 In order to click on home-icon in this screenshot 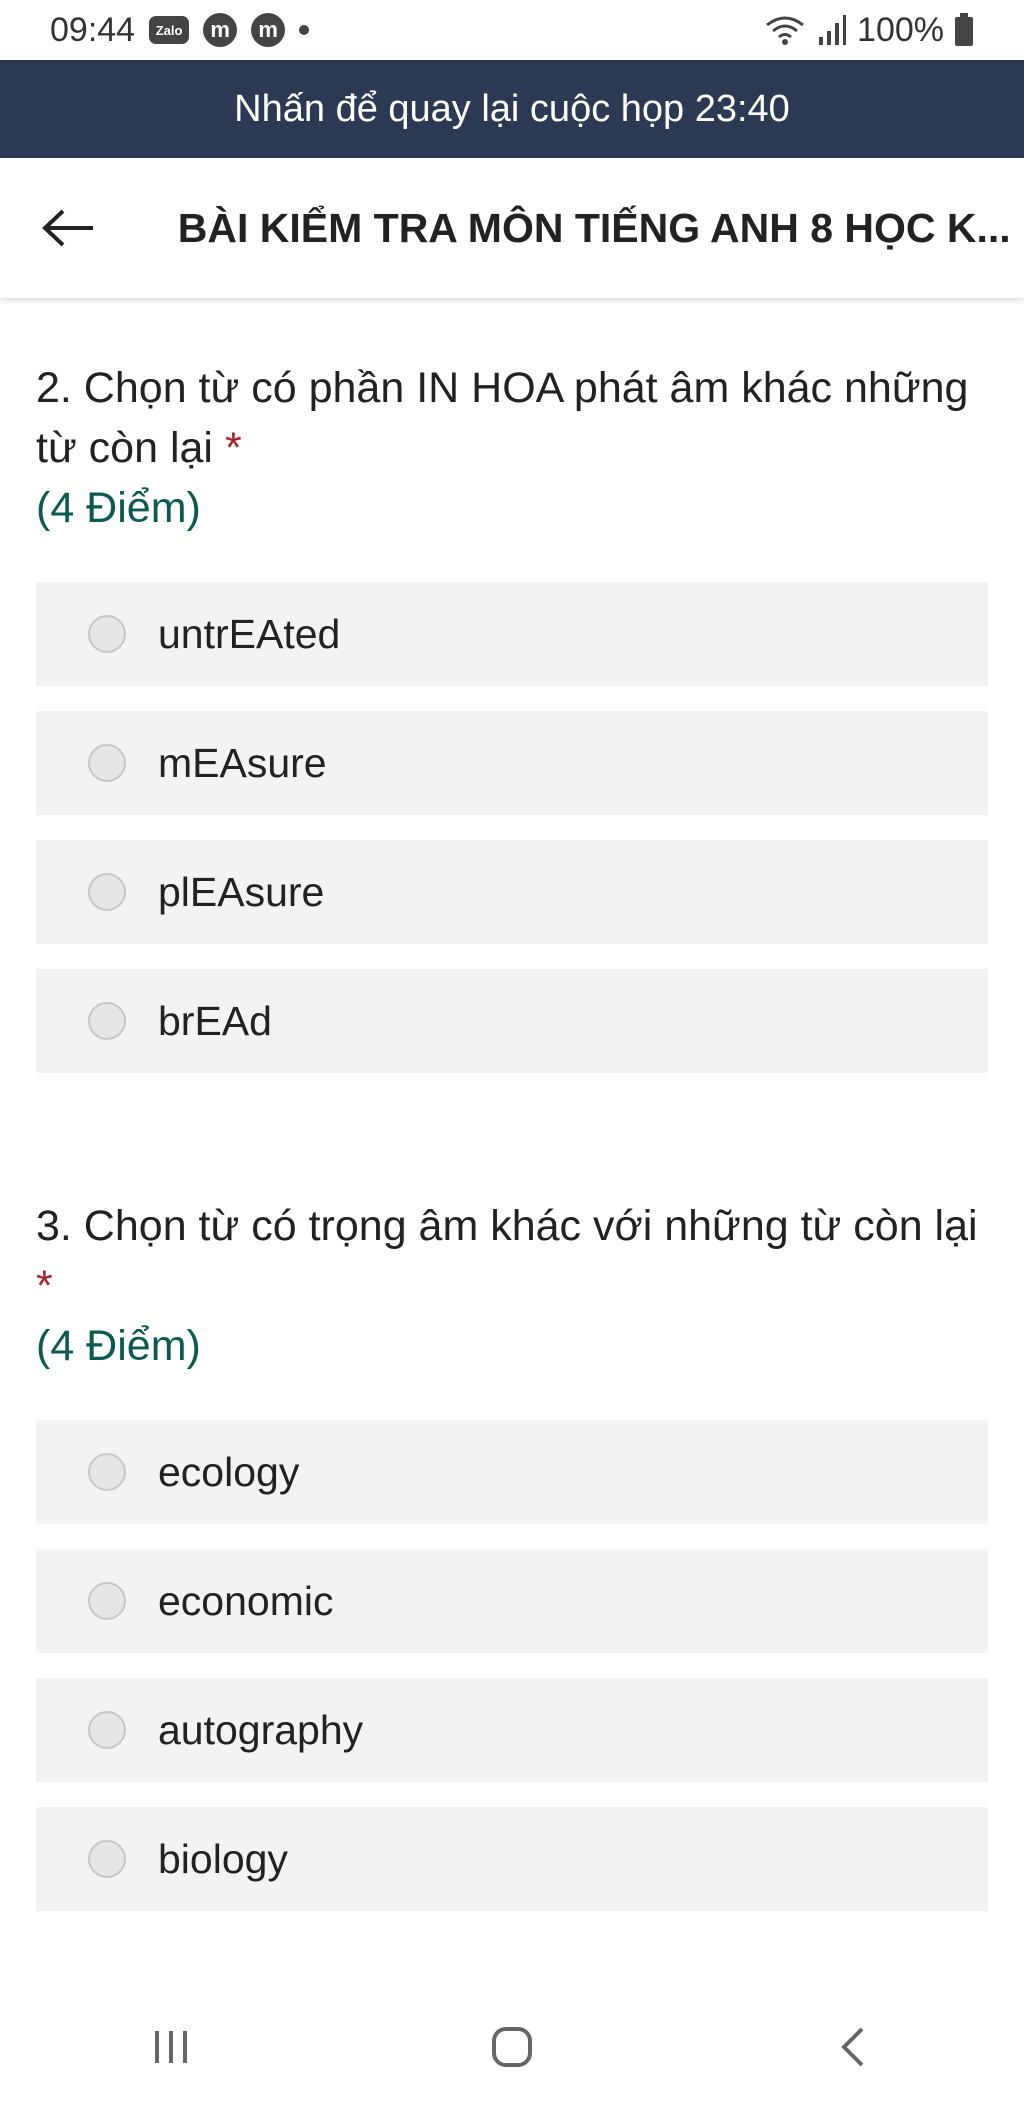, I will do `click(511, 2047)`.